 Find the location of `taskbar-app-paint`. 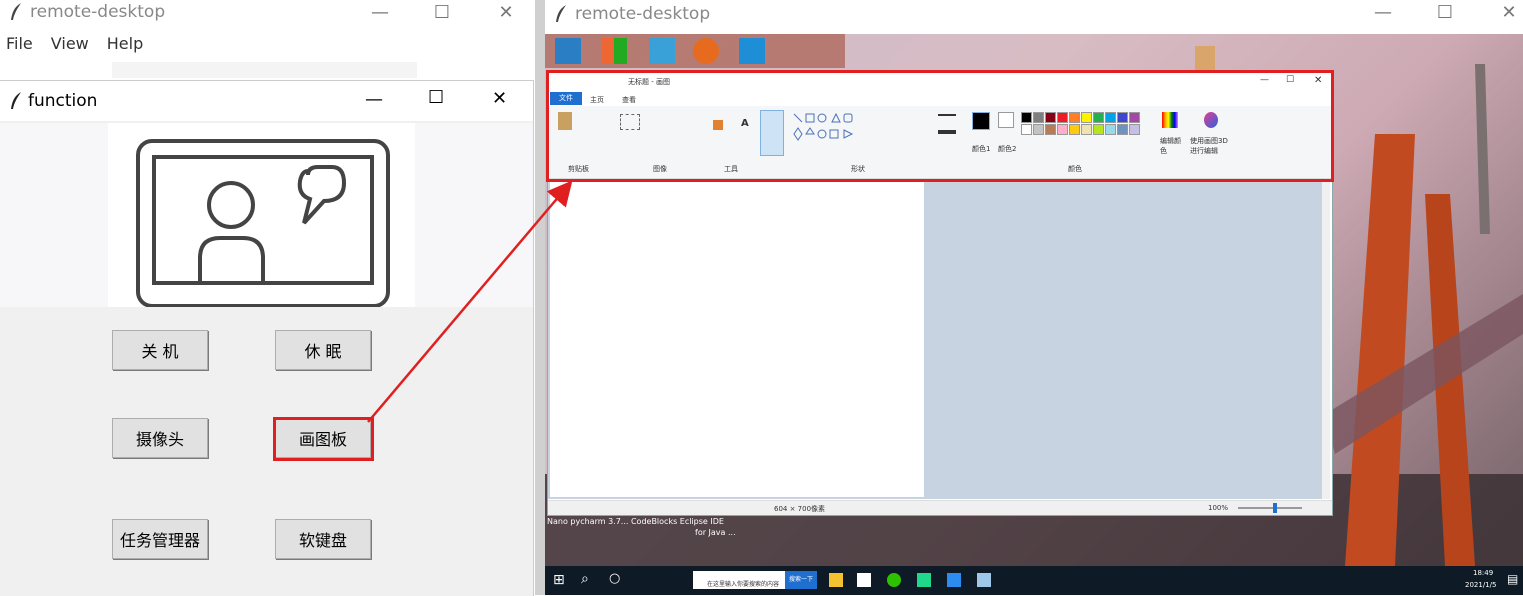

taskbar-app-paint is located at coordinates (984, 580).